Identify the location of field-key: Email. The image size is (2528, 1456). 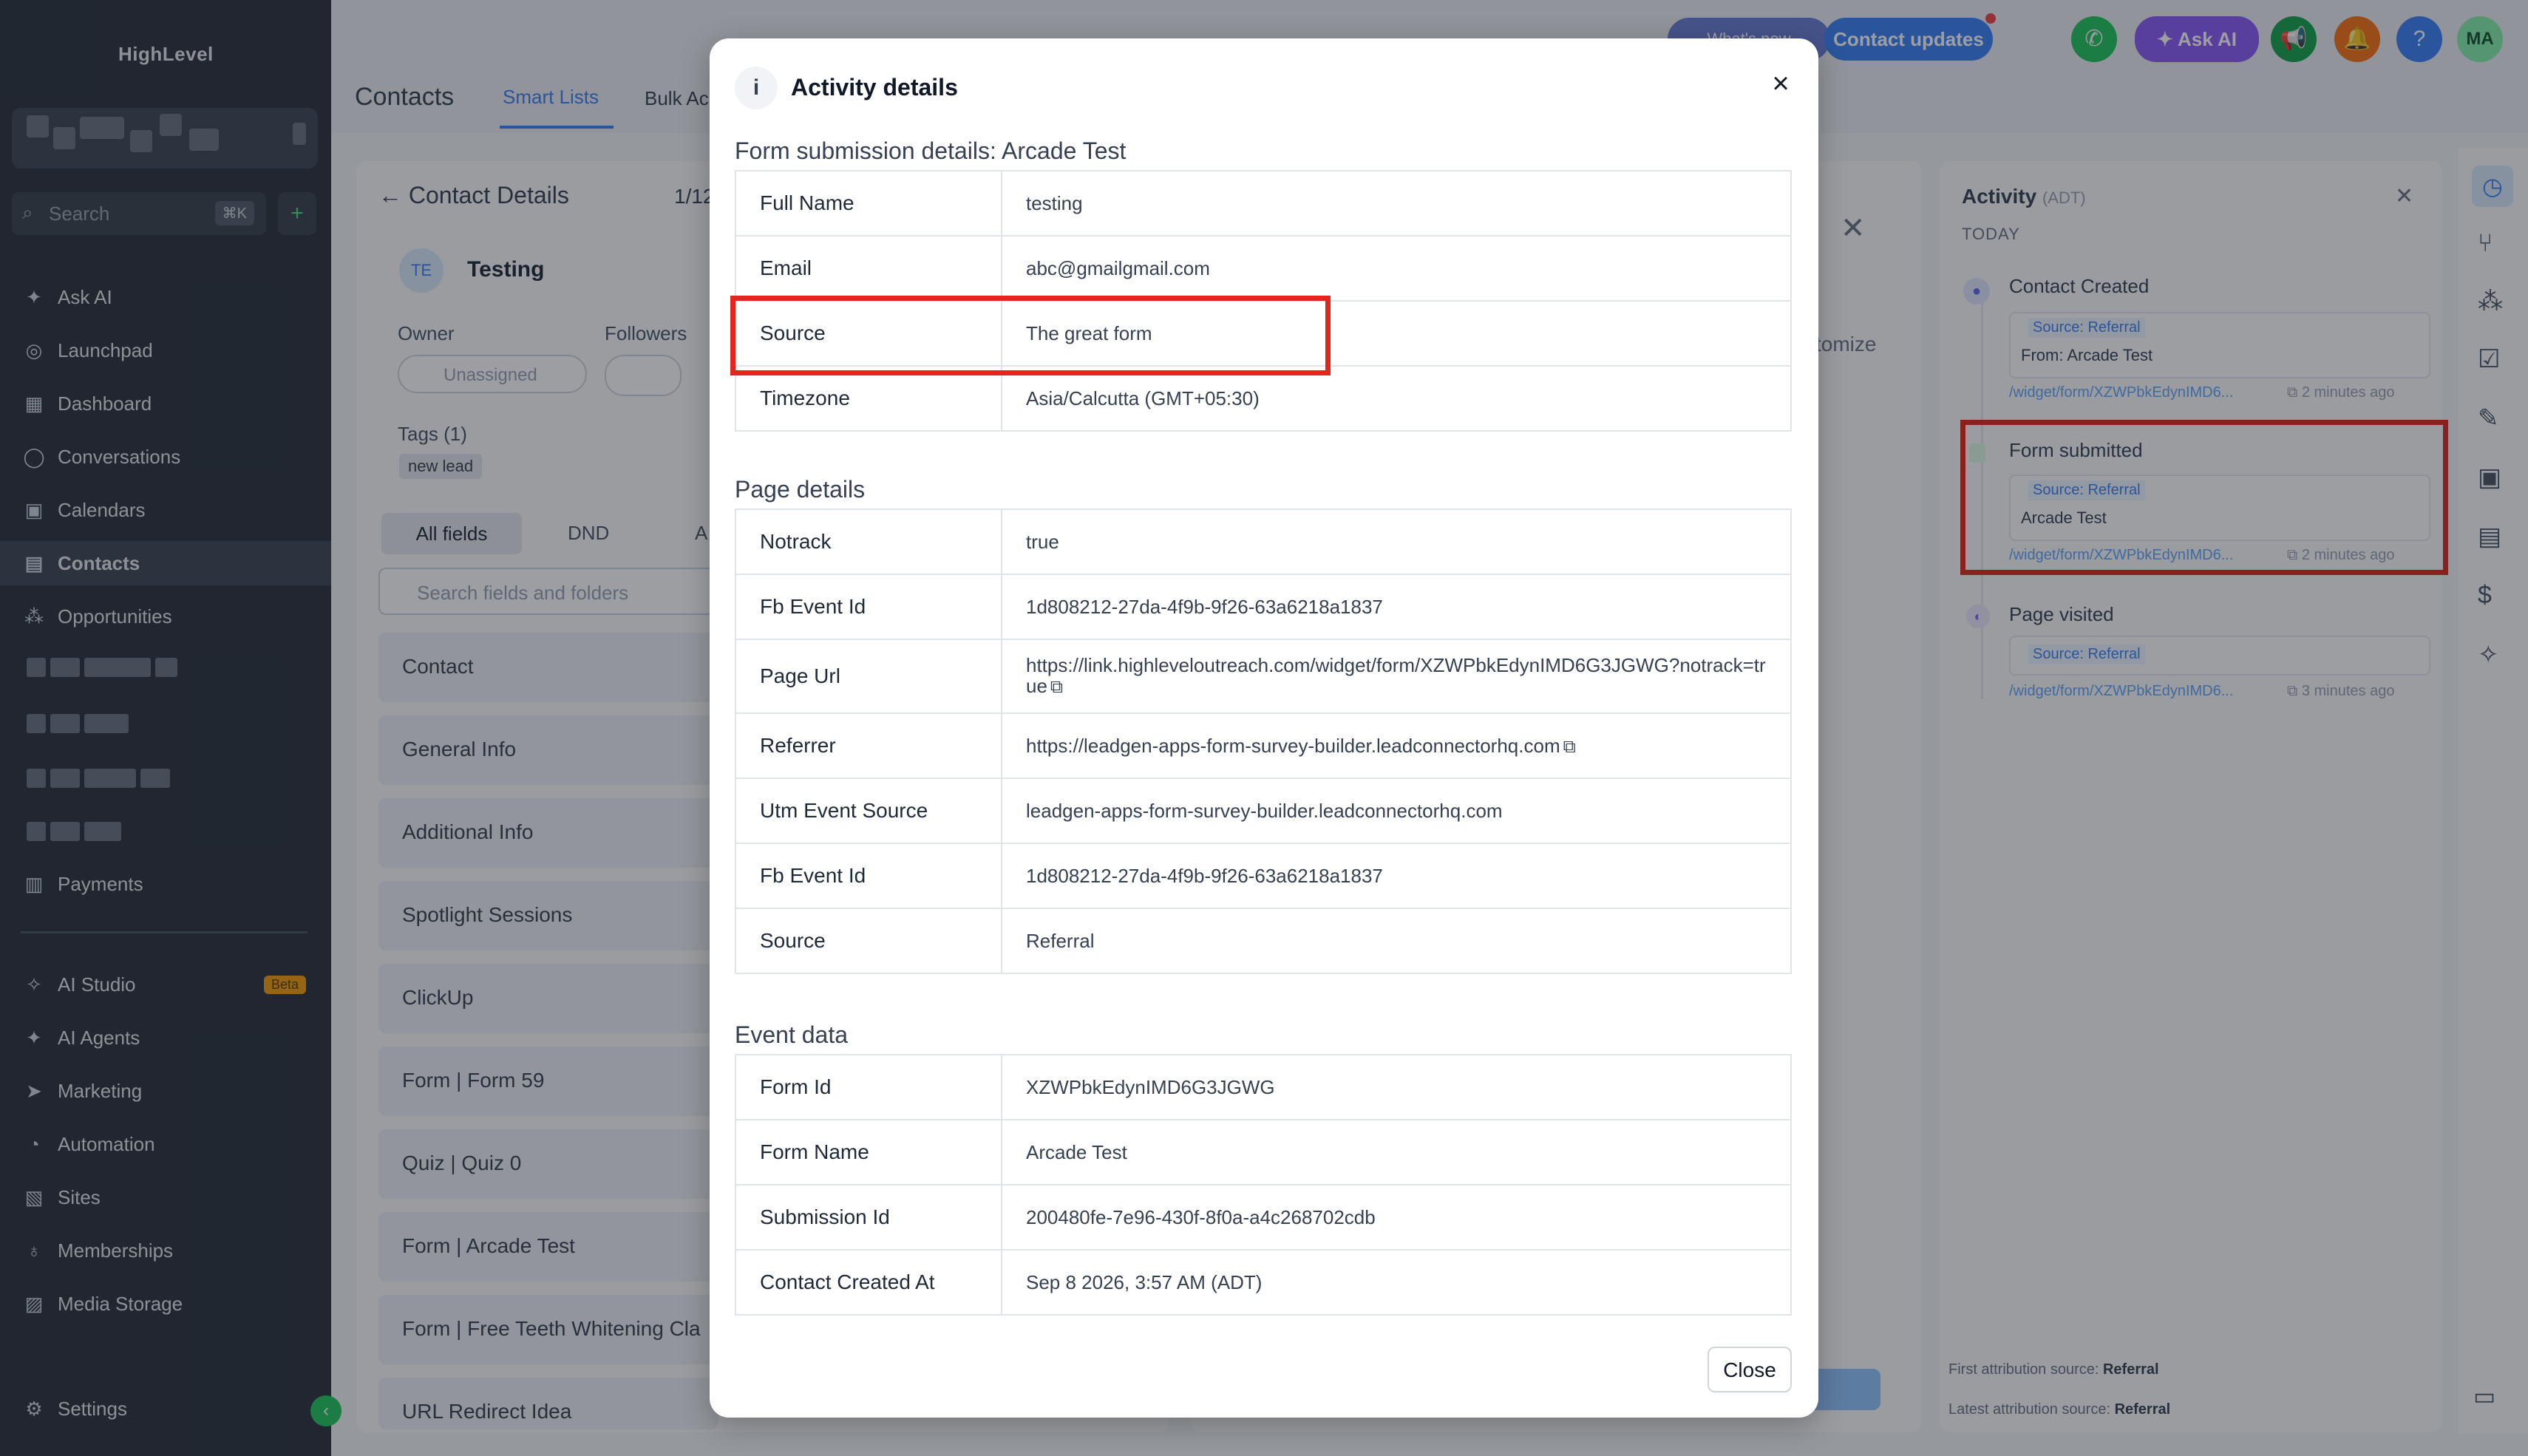
(868, 268).